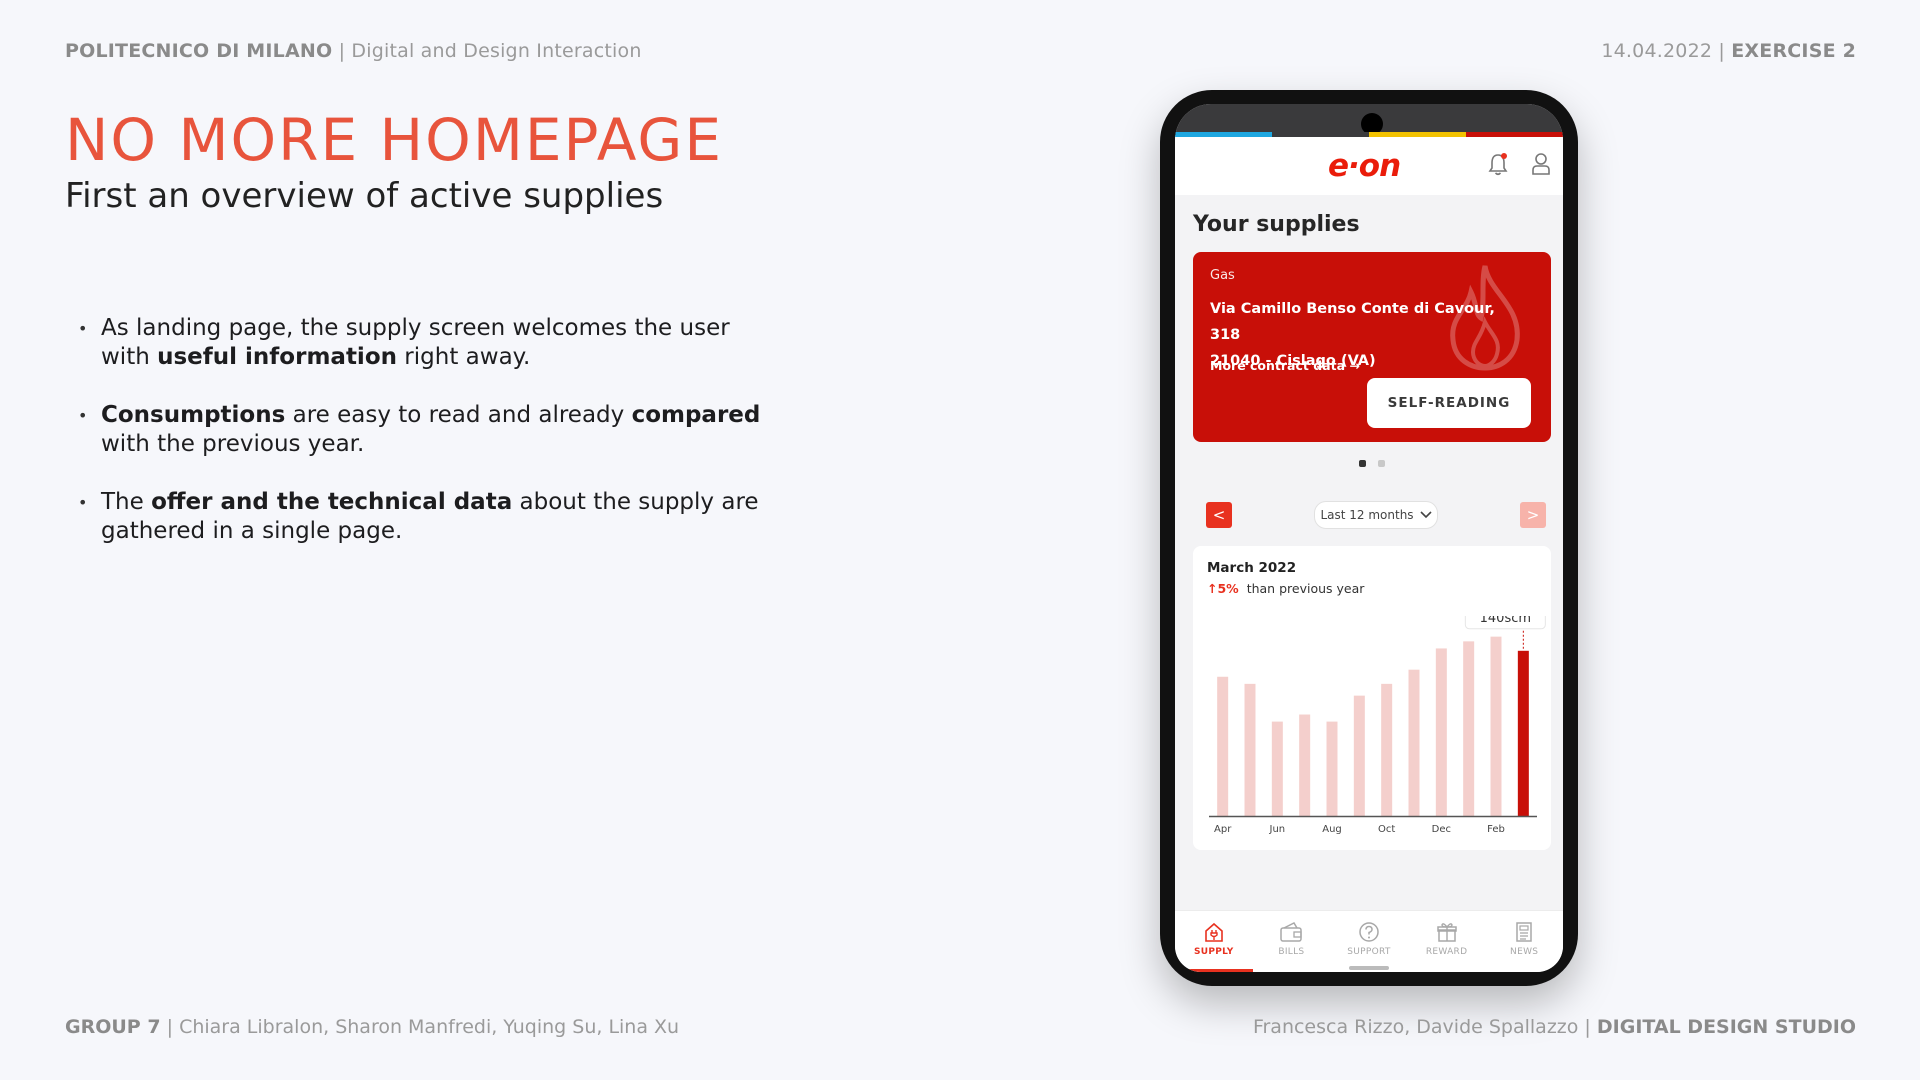  Describe the element at coordinates (1332, 829) in the screenshot. I see `x-tick-label: Aug` at that location.